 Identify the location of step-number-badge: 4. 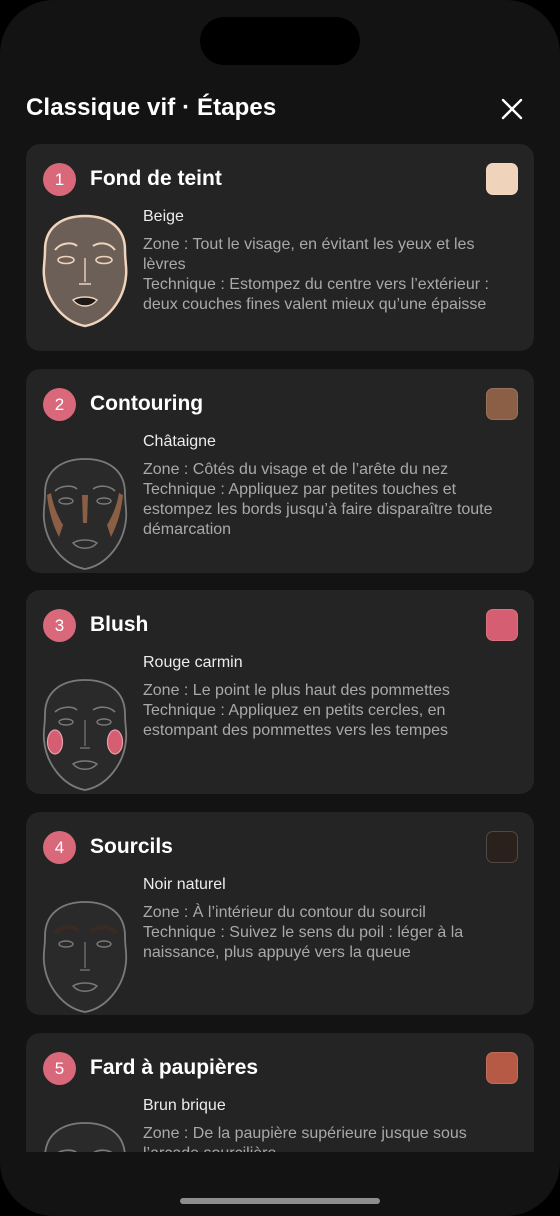
(59, 847).